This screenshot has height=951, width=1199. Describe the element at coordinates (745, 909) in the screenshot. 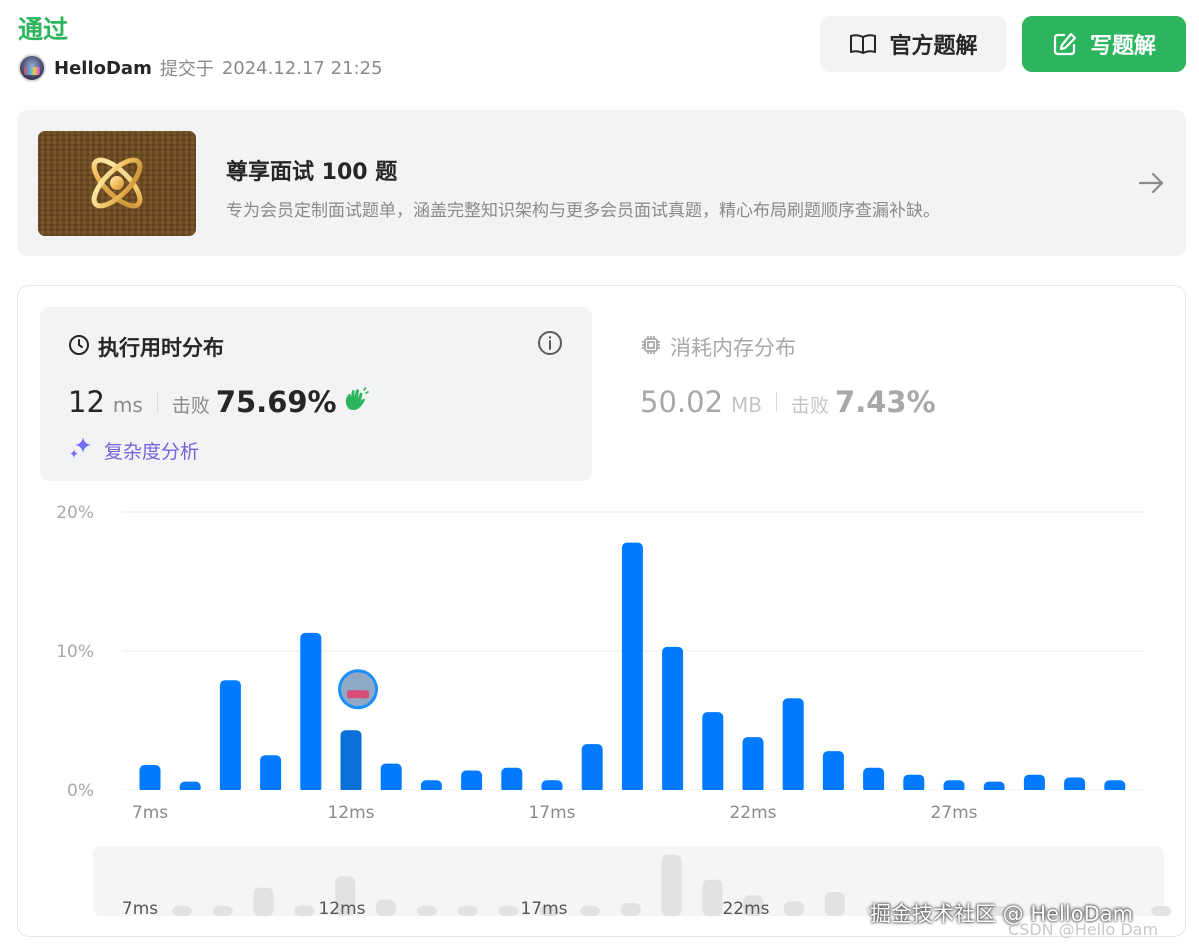

I see `range-selector-tick-label: 22ms` at that location.